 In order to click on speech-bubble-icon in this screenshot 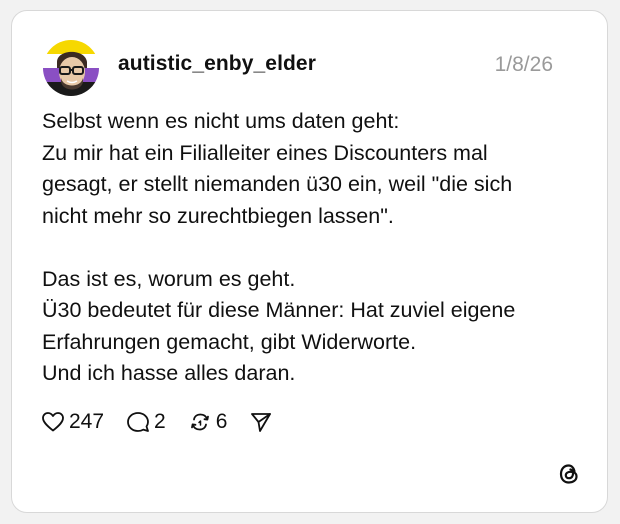, I will do `click(138, 422)`.